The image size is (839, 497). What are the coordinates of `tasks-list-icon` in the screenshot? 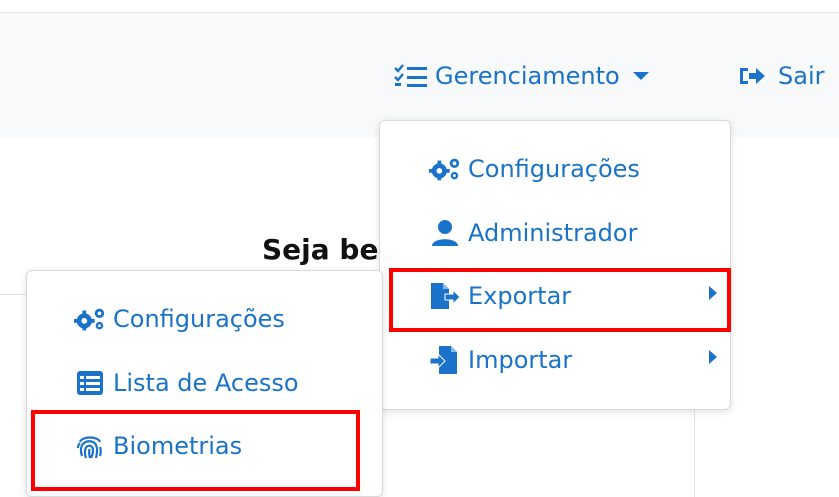 It's located at (411, 76).